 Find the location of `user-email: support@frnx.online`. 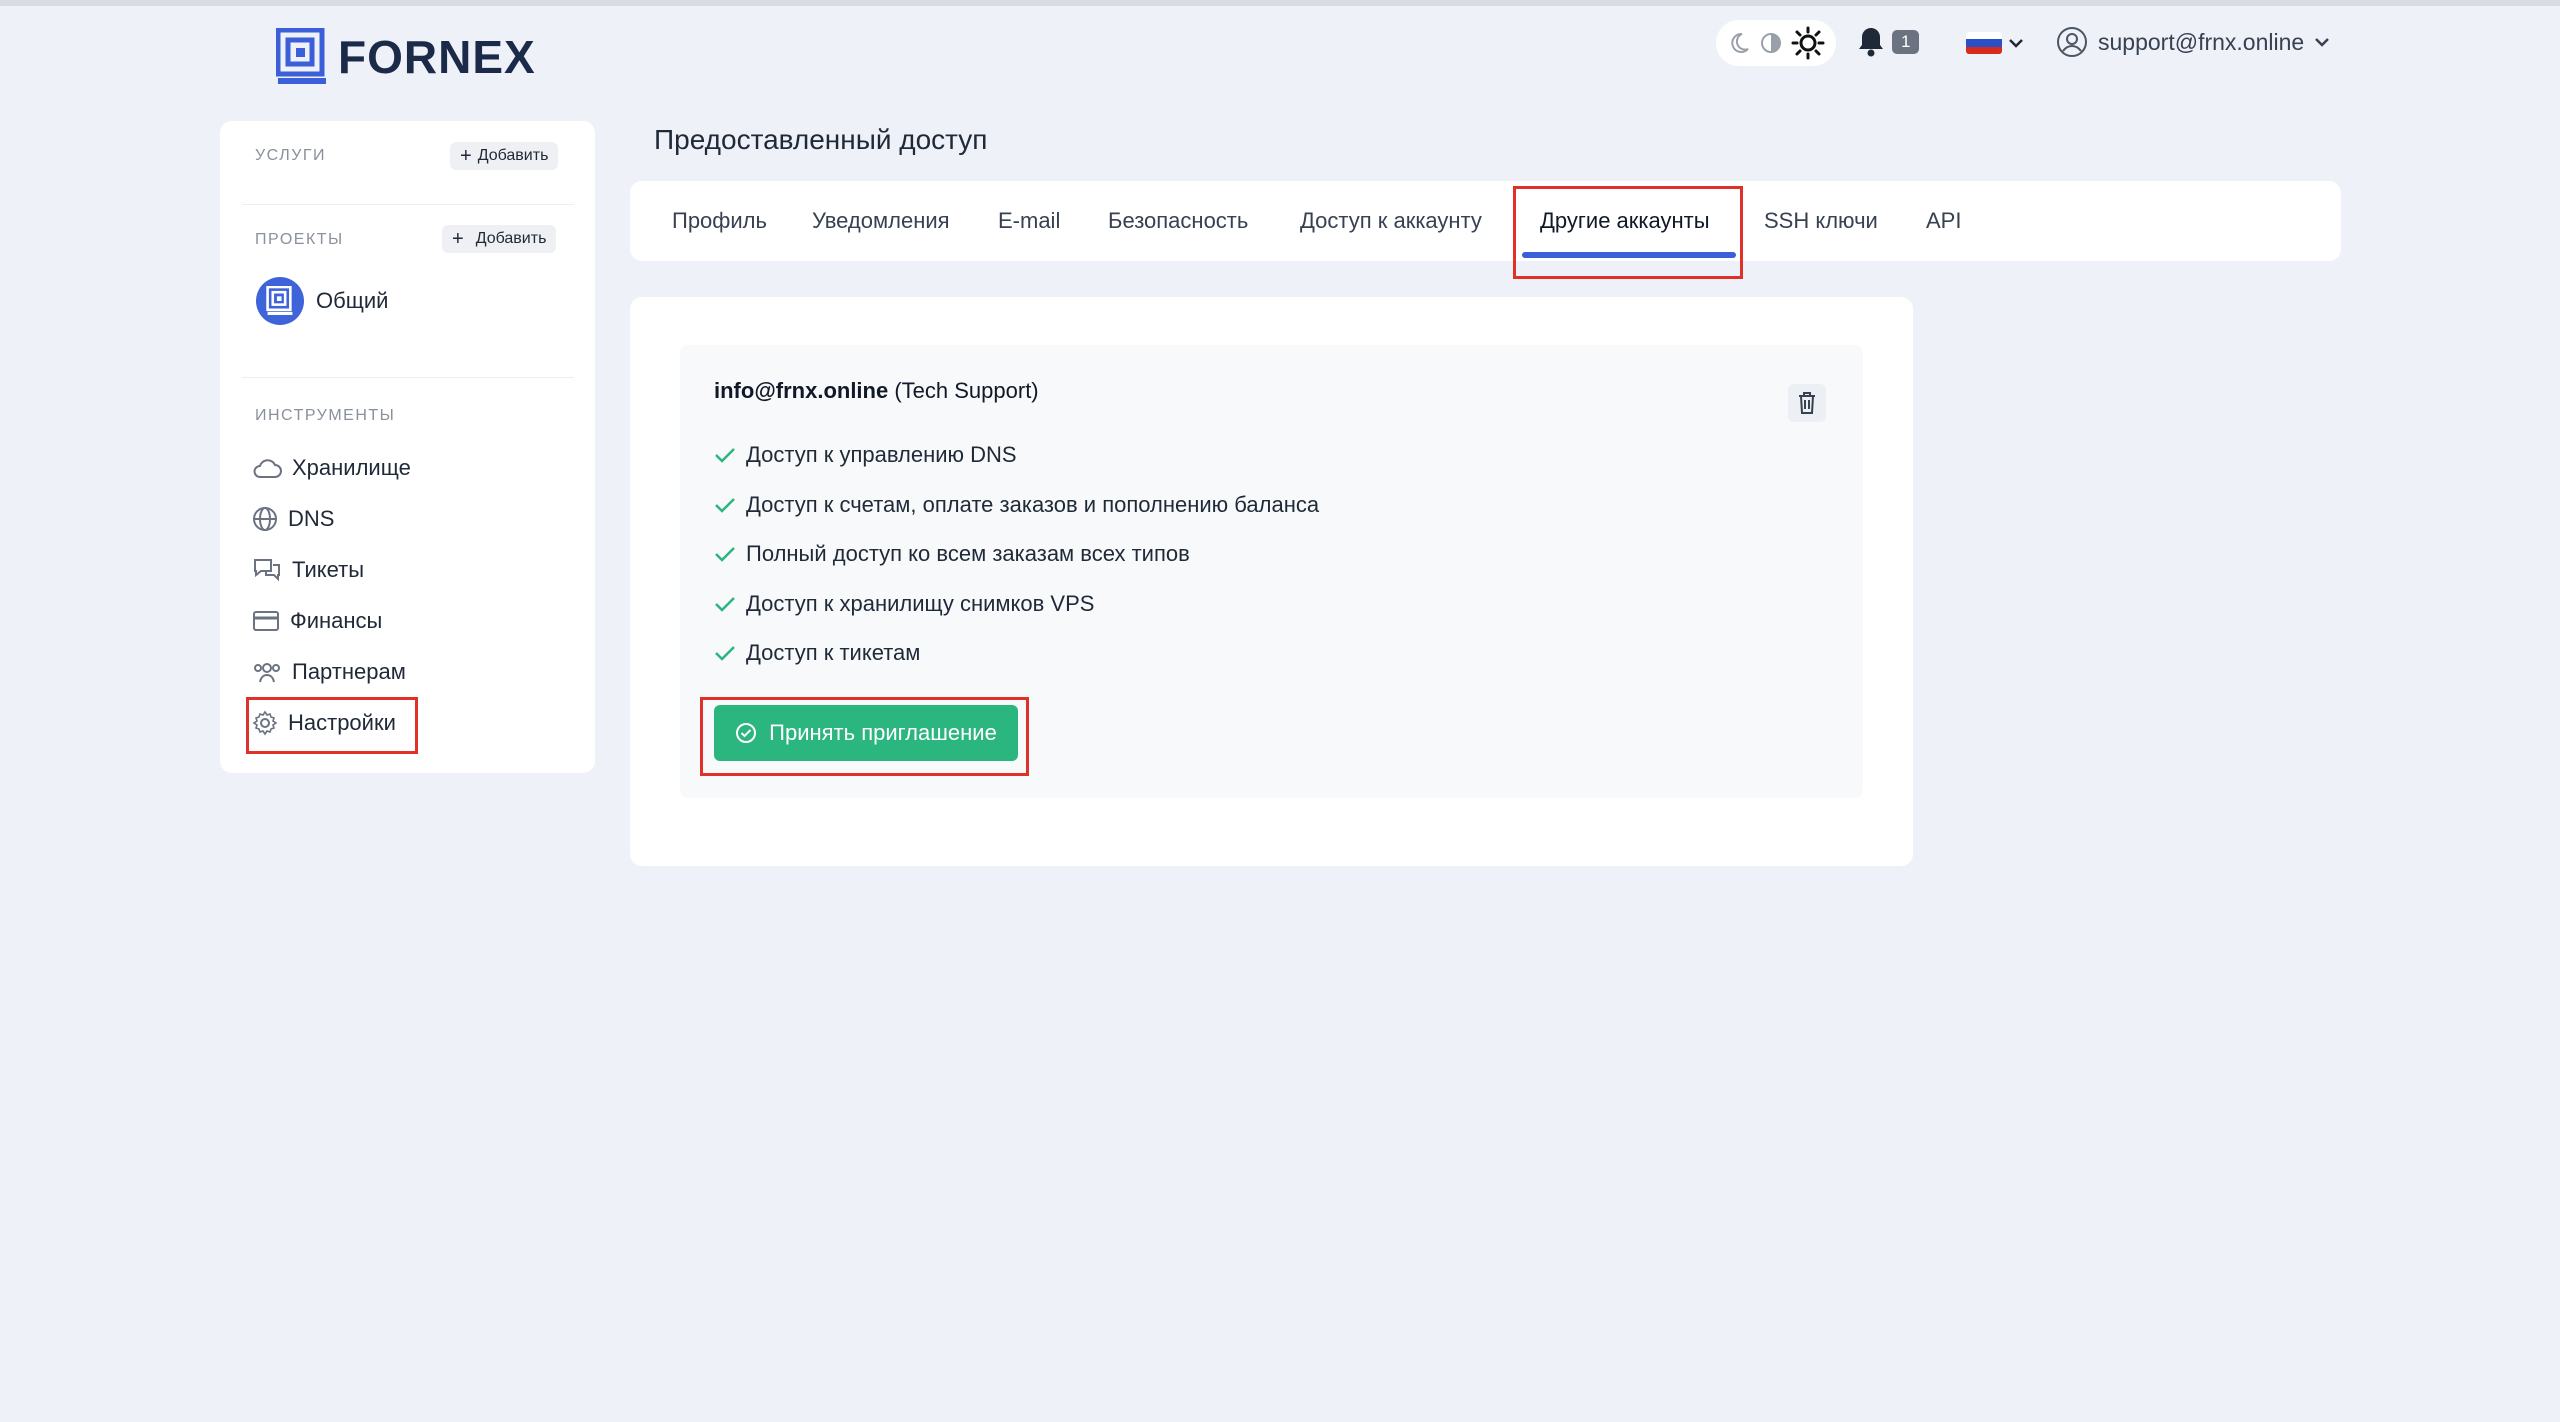

user-email: support@frnx.online is located at coordinates (2201, 41).